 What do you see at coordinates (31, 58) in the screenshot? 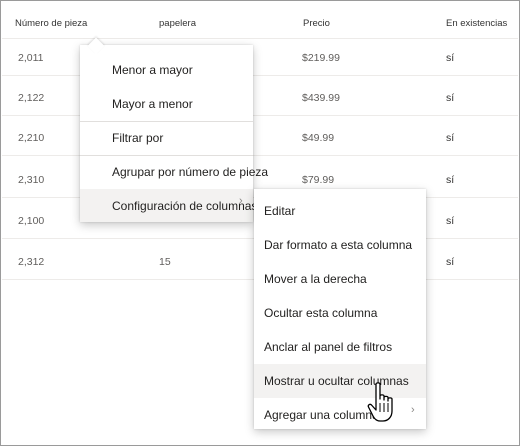
I see `cell-part-number: 2,011` at bounding box center [31, 58].